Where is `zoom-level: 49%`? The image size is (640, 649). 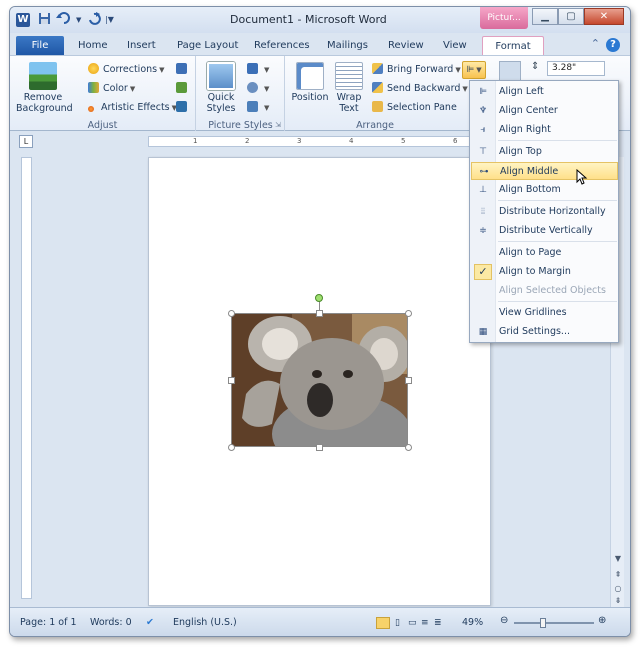
zoom-level: 49% is located at coordinates (472, 623).